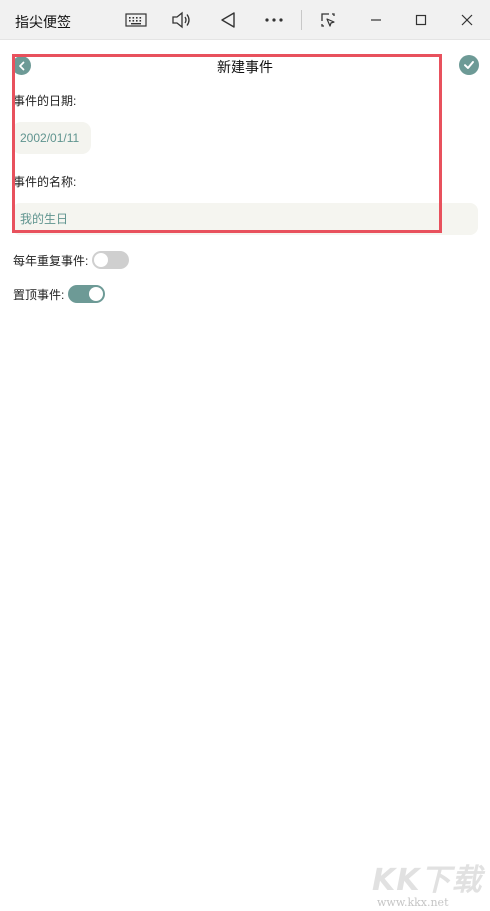 The width and height of the screenshot is (490, 911). Describe the element at coordinates (136, 20) in the screenshot. I see `keyboard-icon` at that location.